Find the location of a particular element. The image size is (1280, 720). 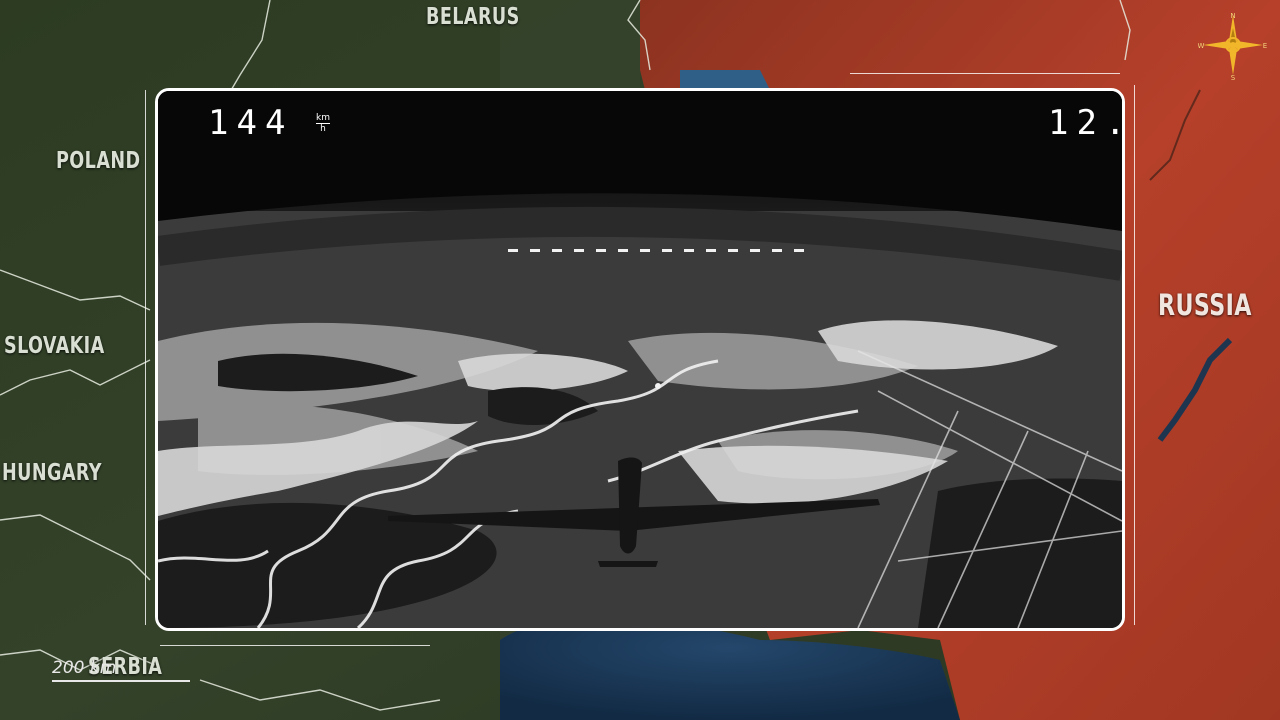

scale-bar: 200 km is located at coordinates (121, 670).